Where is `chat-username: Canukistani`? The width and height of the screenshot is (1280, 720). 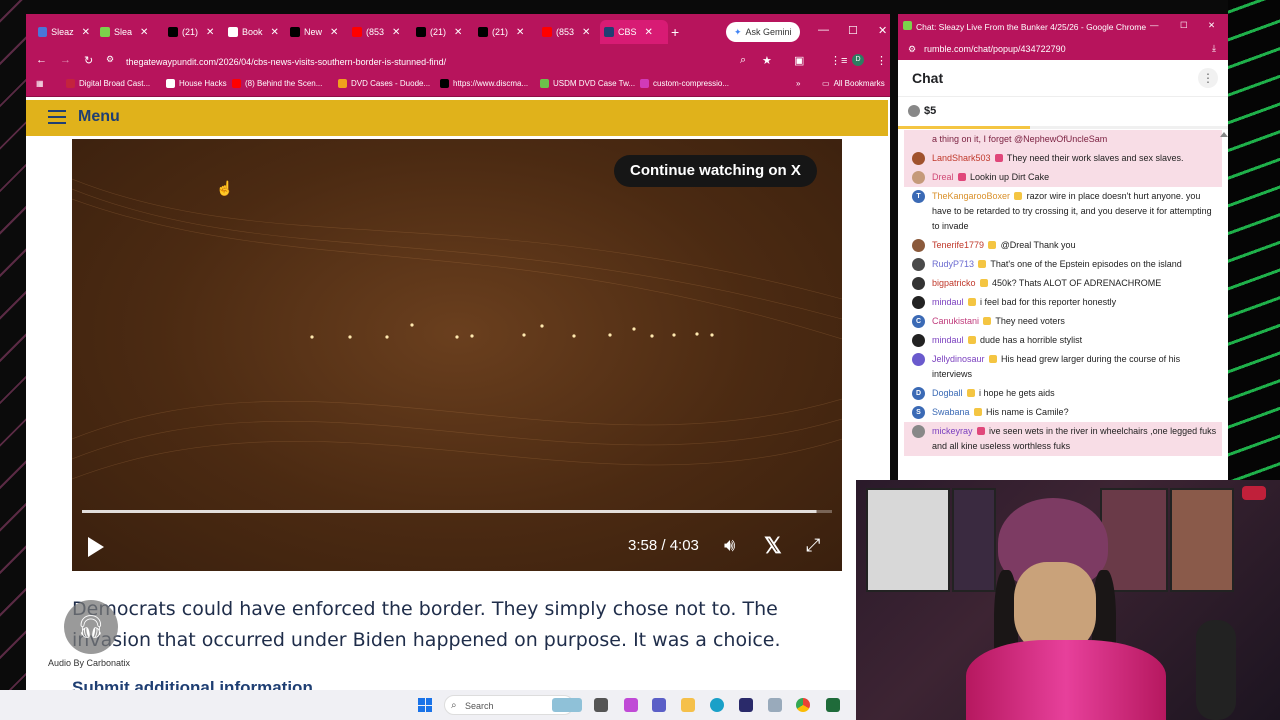 chat-username: Canukistani is located at coordinates (955, 321).